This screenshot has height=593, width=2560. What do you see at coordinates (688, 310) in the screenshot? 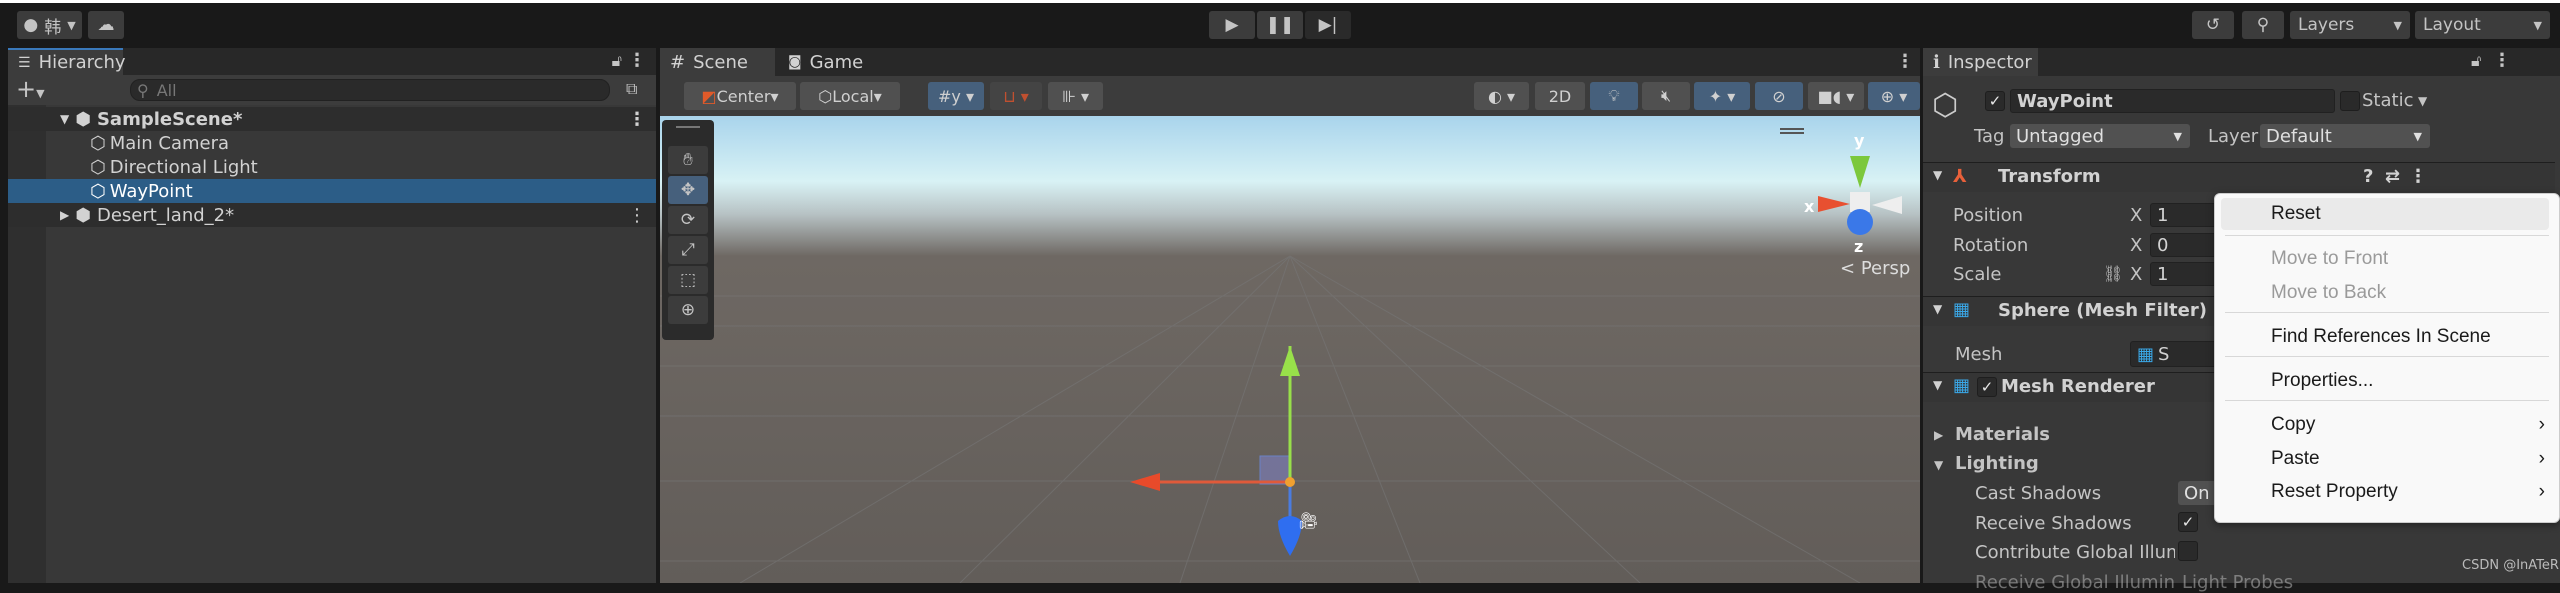
I see `transform-tool: ⊕` at bounding box center [688, 310].